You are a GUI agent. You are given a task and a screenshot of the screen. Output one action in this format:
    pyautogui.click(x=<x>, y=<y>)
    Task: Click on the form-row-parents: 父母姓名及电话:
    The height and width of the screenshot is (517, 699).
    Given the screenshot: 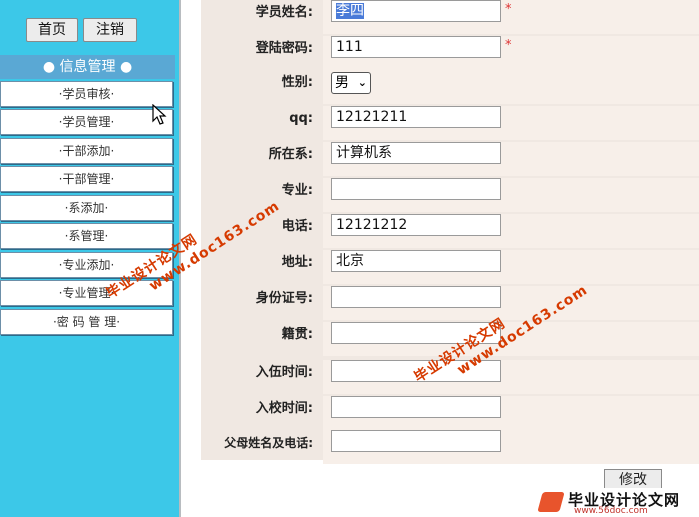 What is the action you would take?
    pyautogui.click(x=450, y=448)
    